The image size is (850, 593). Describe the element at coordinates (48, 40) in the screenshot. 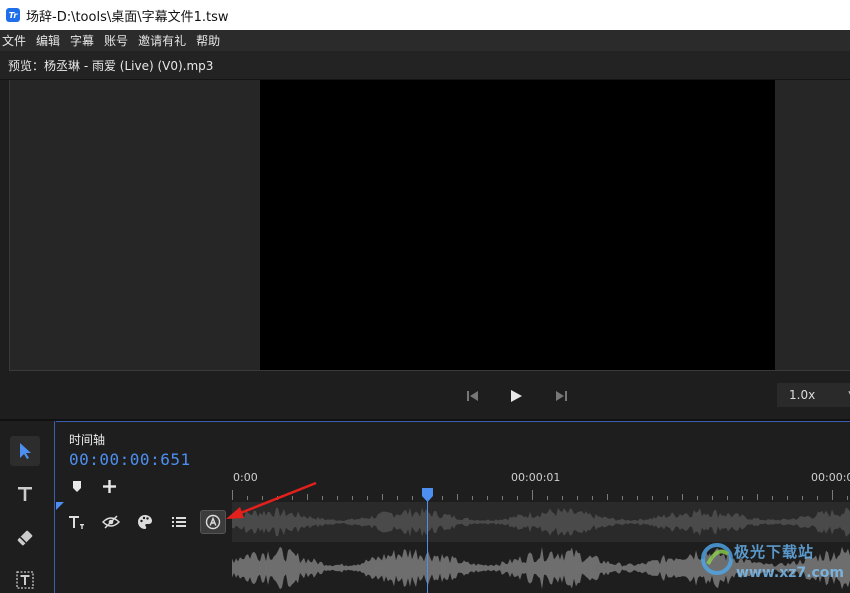

I see `menu-edit: 编辑` at that location.